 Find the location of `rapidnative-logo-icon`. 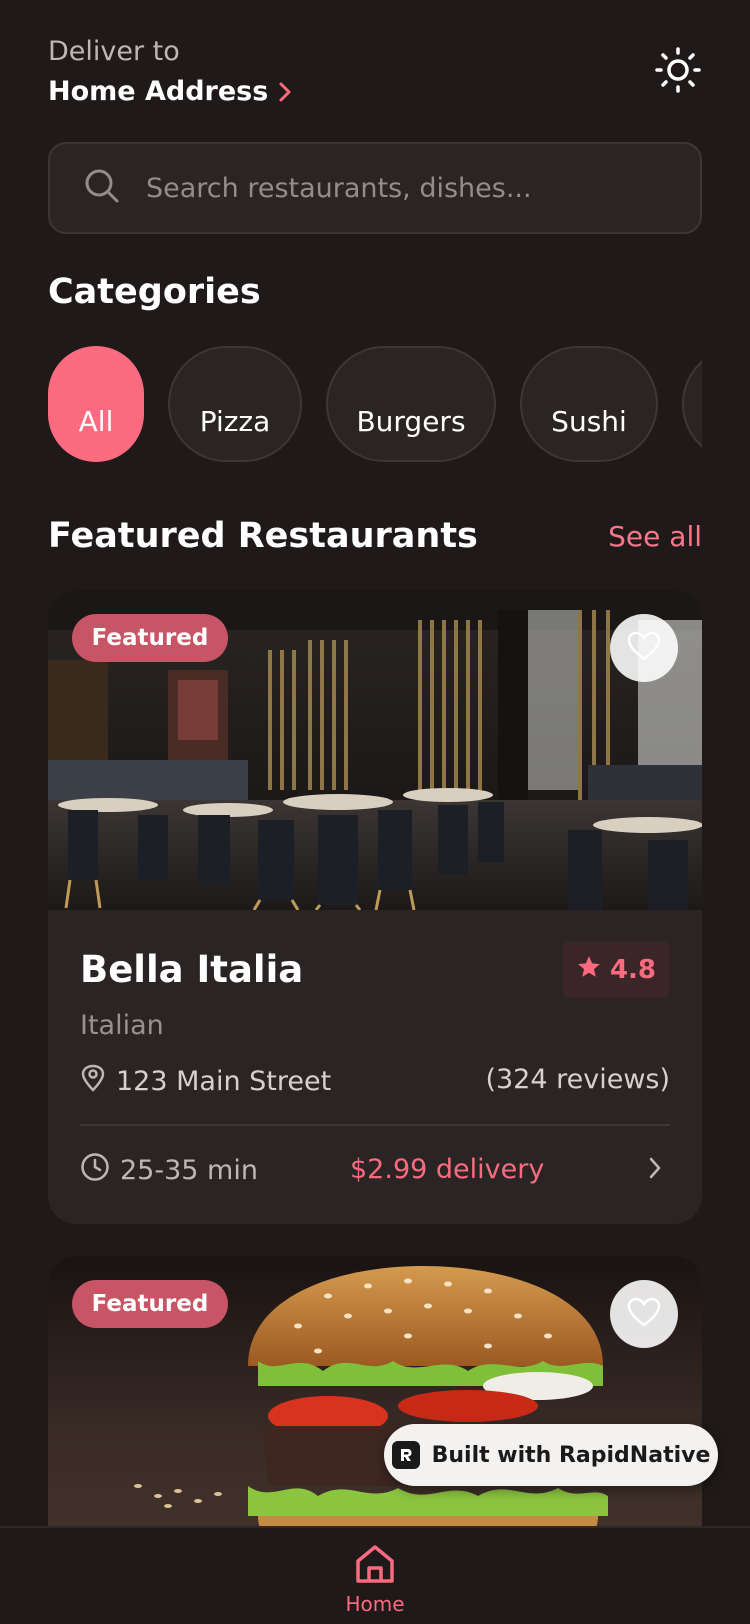

rapidnative-logo-icon is located at coordinates (405, 1455).